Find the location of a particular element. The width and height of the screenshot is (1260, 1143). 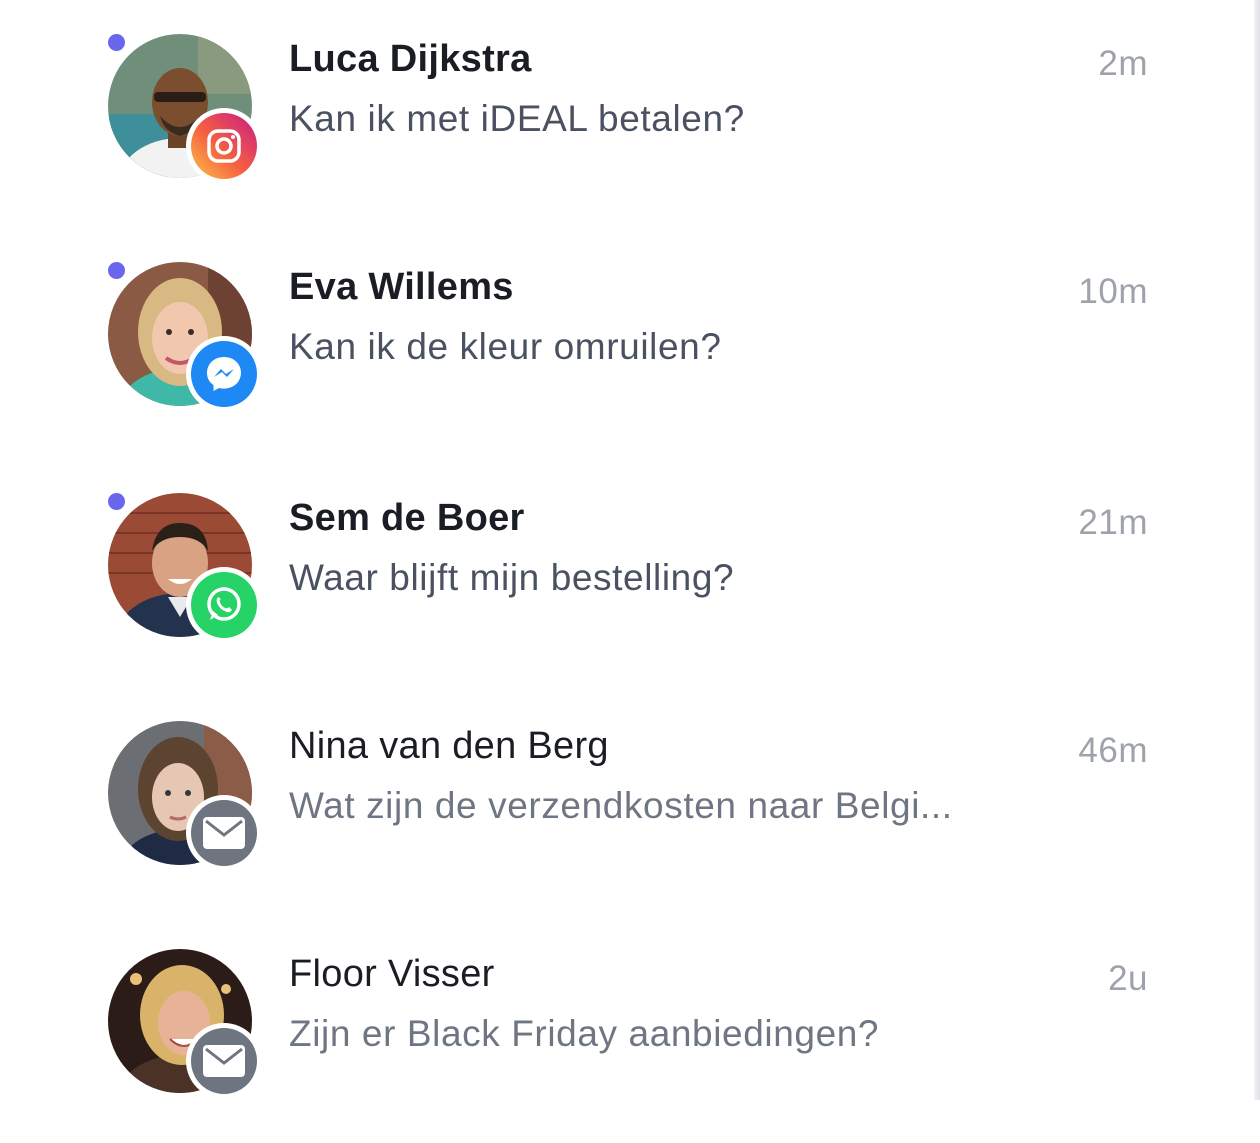

message-preview: Zijn er Black Friday aanbiedingen? is located at coordinates (584, 1033).